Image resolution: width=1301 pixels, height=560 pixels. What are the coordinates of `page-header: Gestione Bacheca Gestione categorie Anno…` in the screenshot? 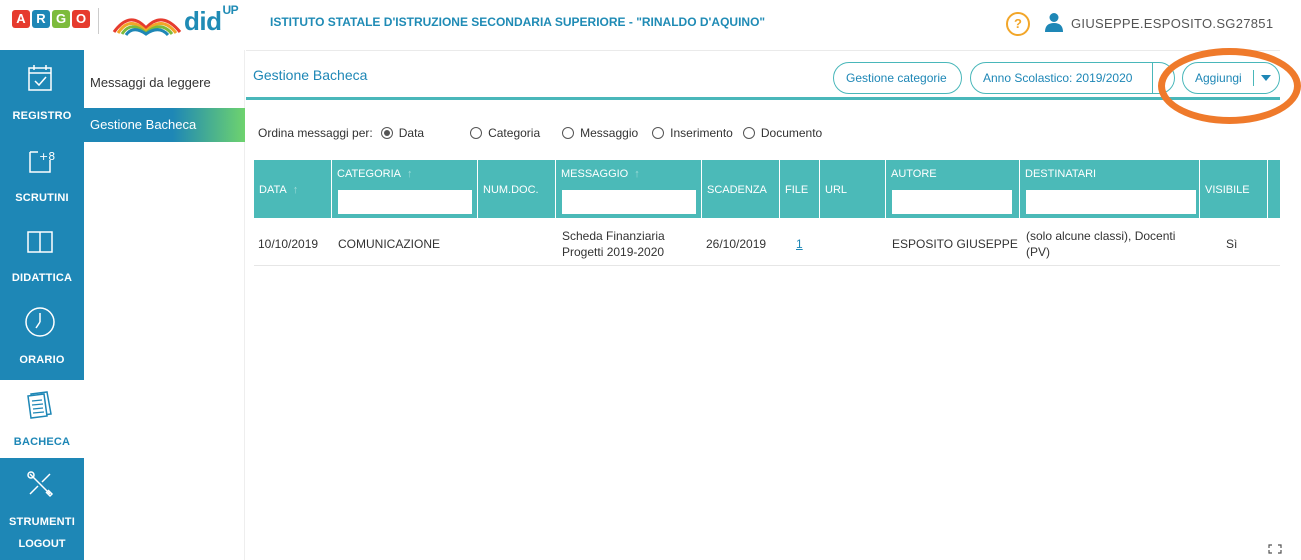 It's located at (763, 75).